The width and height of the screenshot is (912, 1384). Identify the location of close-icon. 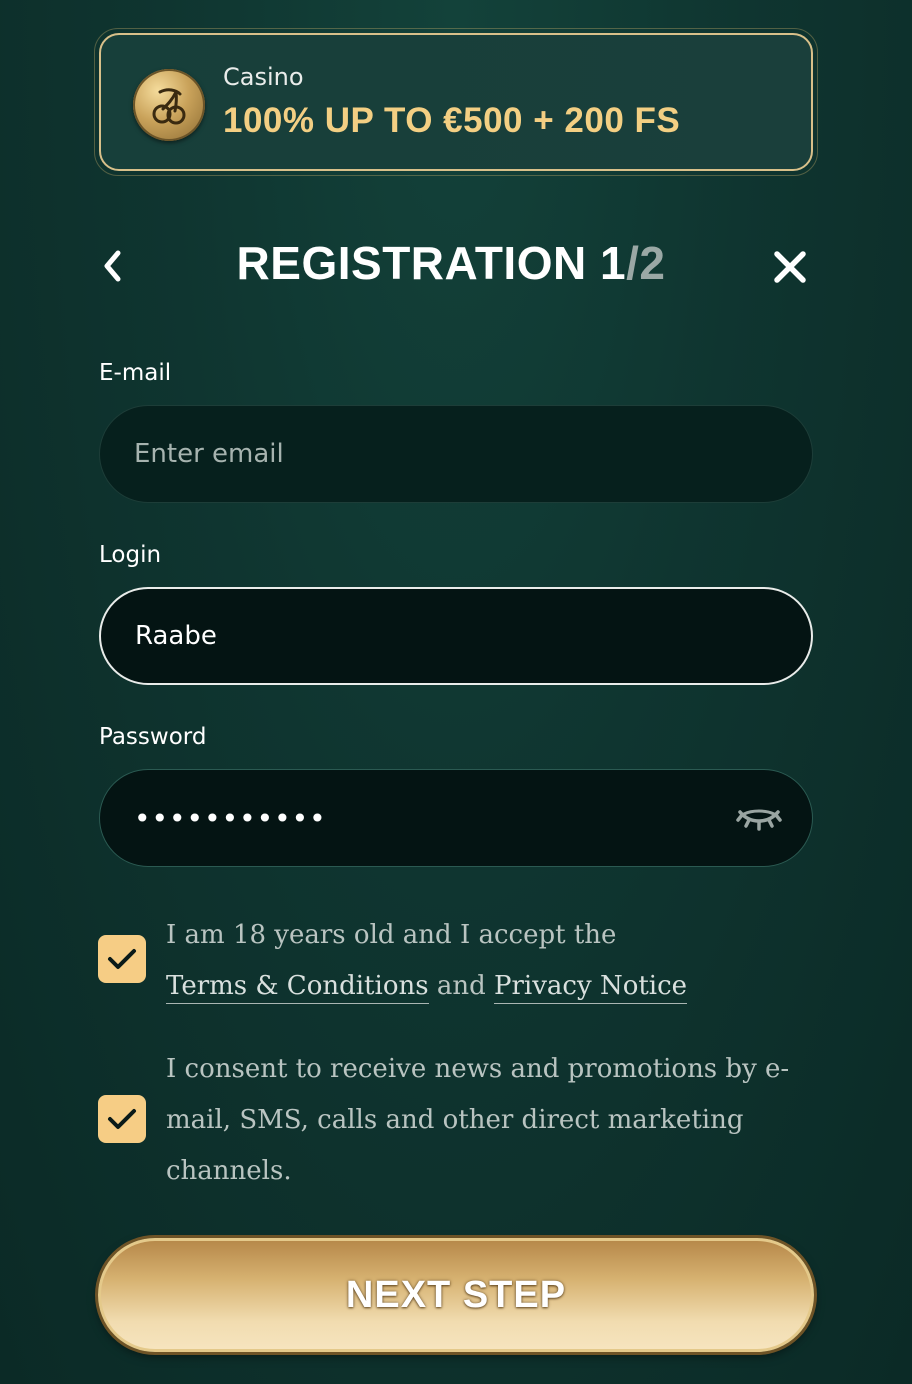
(790, 267).